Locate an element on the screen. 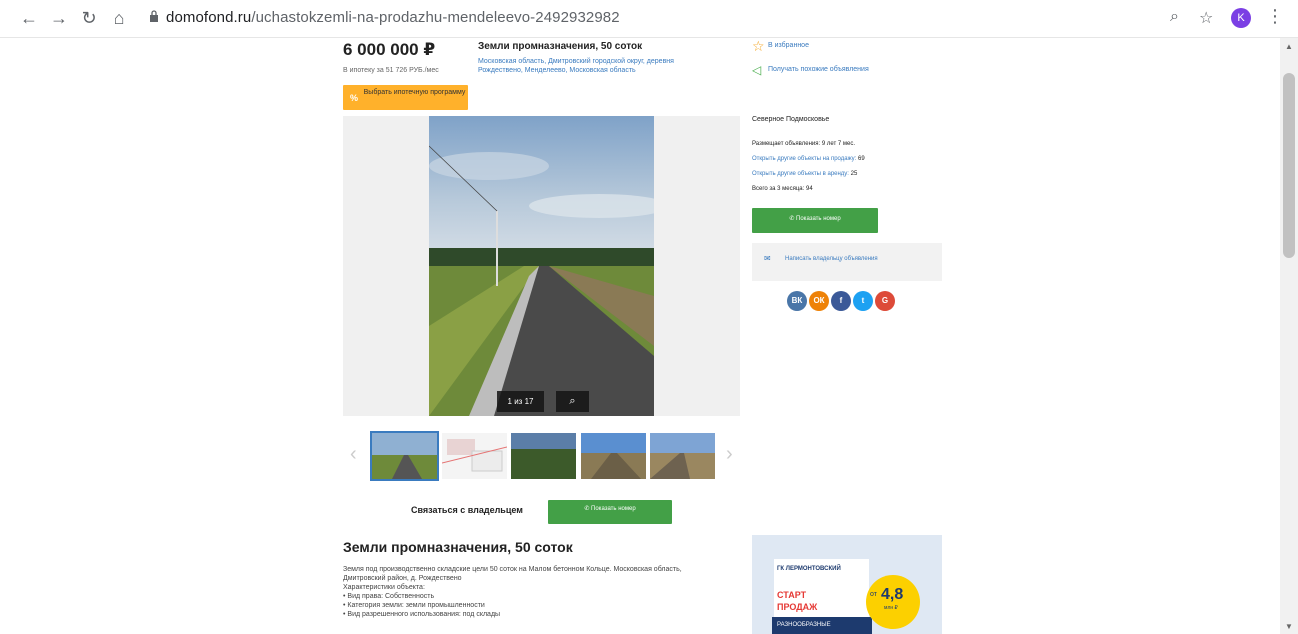 The image size is (1298, 634). thumbs-next-arrow: › is located at coordinates (729, 454).